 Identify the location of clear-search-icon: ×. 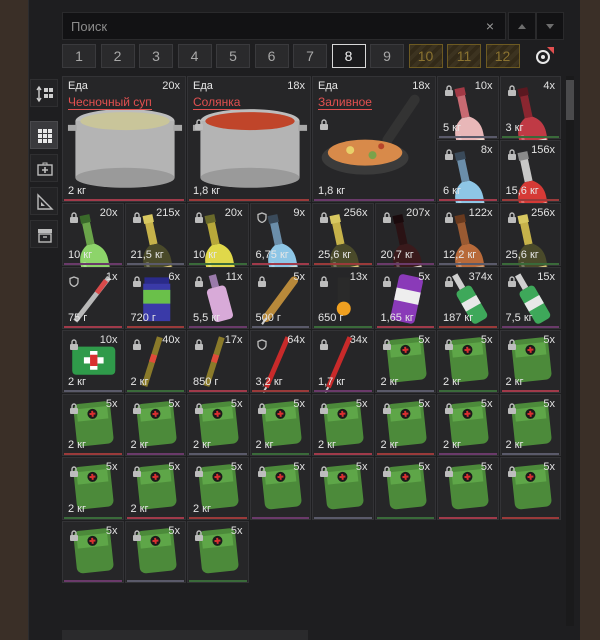
(490, 26).